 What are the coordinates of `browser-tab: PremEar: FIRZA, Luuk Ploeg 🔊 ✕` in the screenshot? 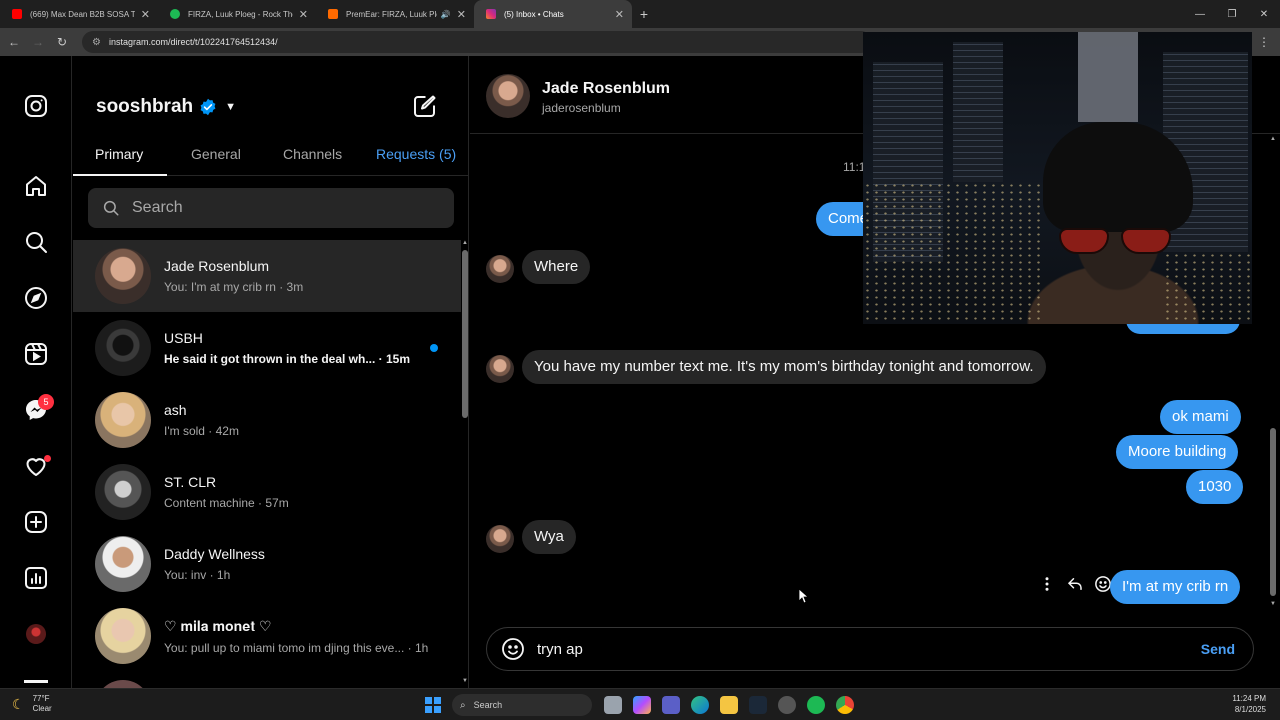 It's located at (395, 14).